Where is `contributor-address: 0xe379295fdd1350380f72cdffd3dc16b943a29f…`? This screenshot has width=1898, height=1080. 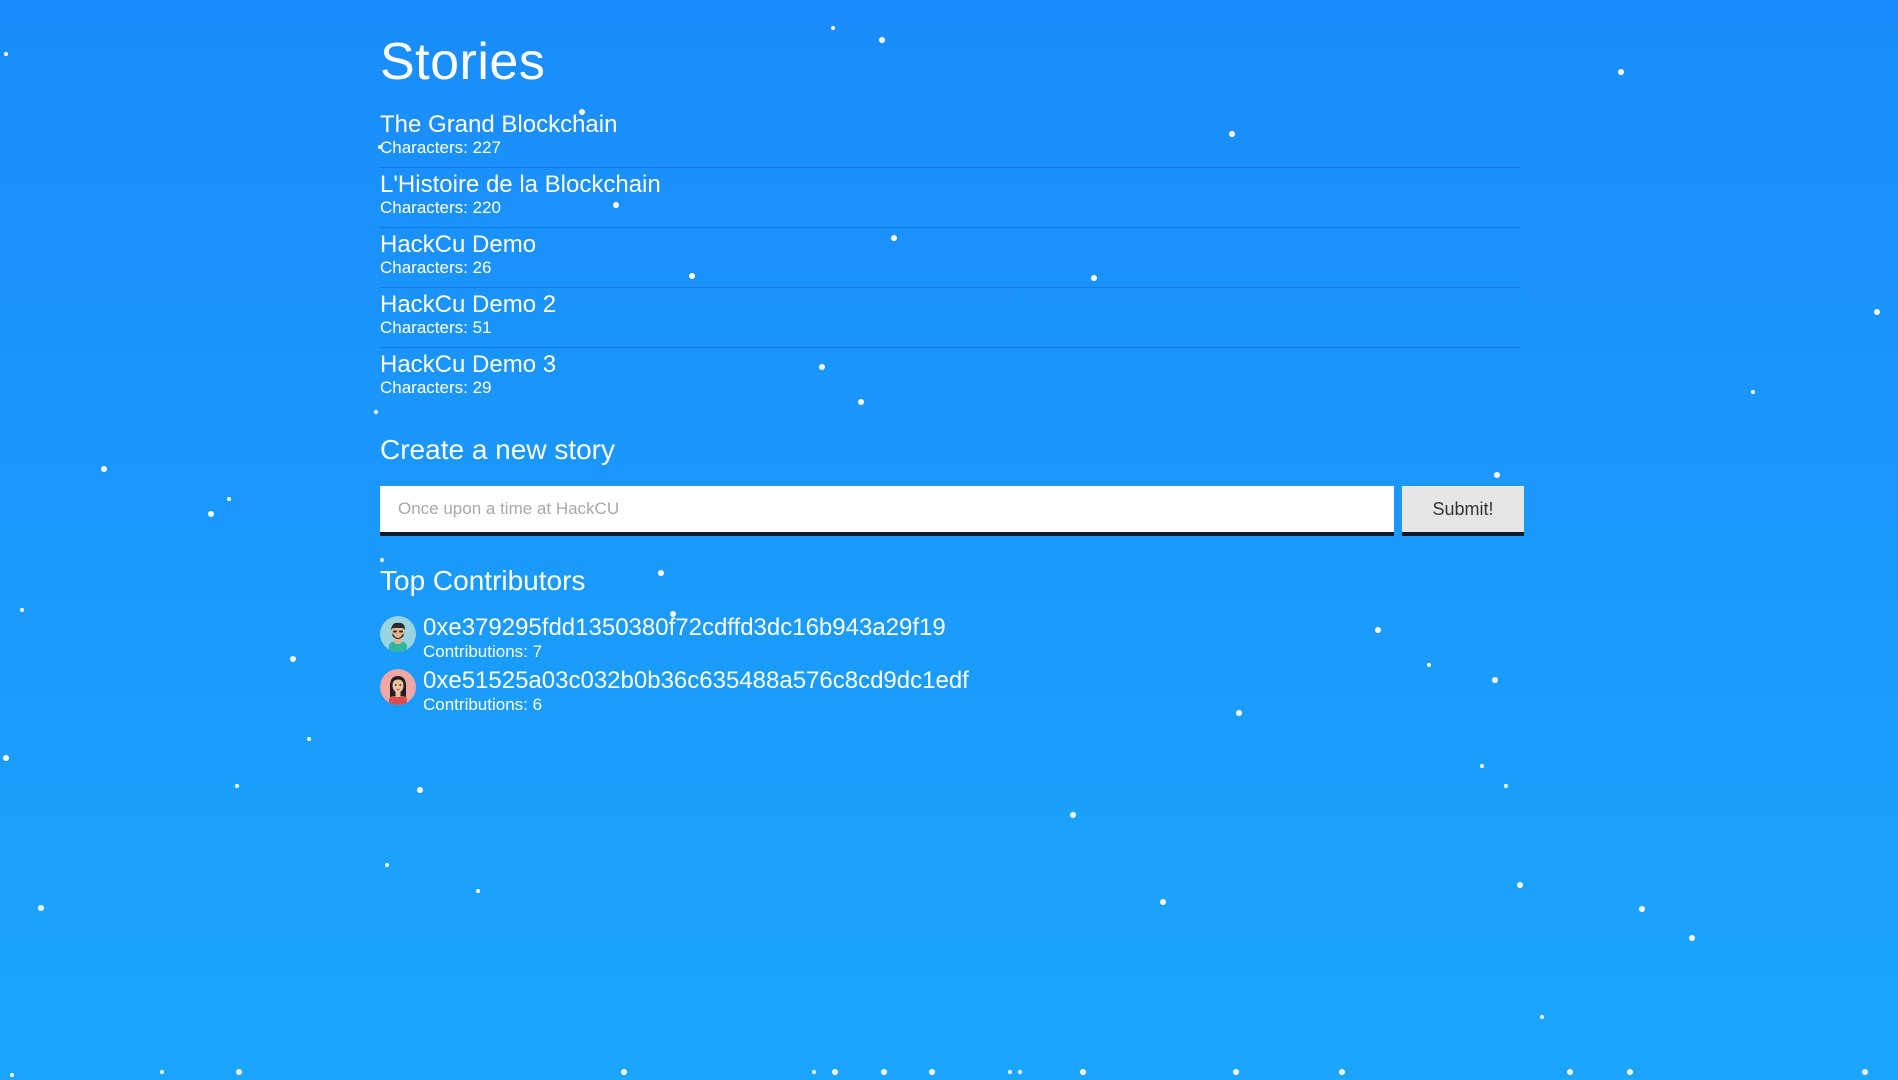
contributor-address: 0xe379295fdd1350380f72cdffd3dc16b943a29f… is located at coordinates (684, 627).